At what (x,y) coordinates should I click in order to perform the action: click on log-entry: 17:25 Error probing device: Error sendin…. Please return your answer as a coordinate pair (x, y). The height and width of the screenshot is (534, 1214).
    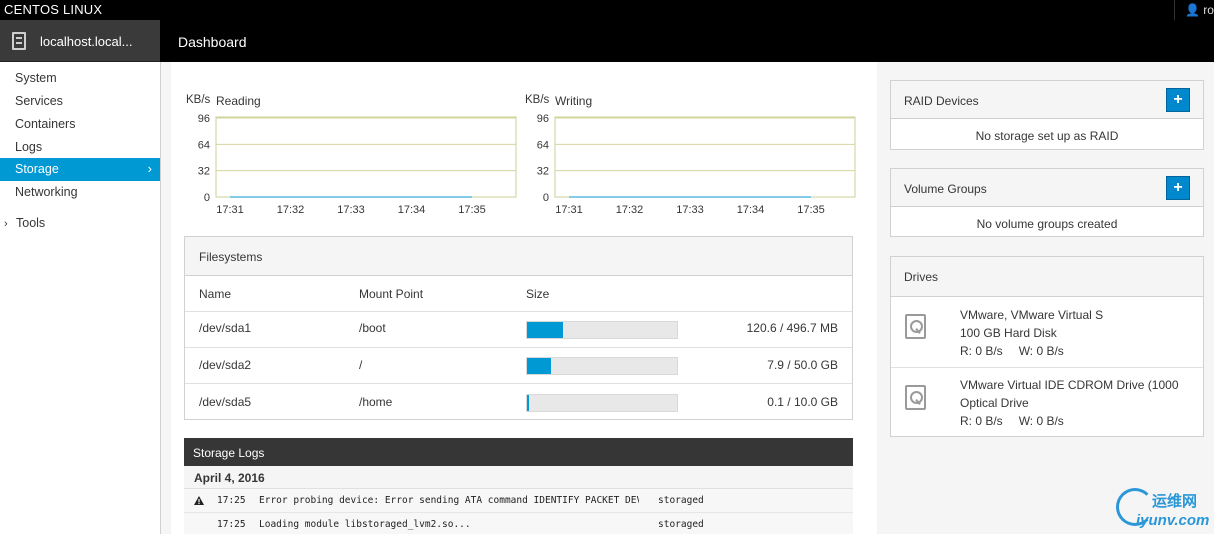
    Looking at the image, I should click on (518, 501).